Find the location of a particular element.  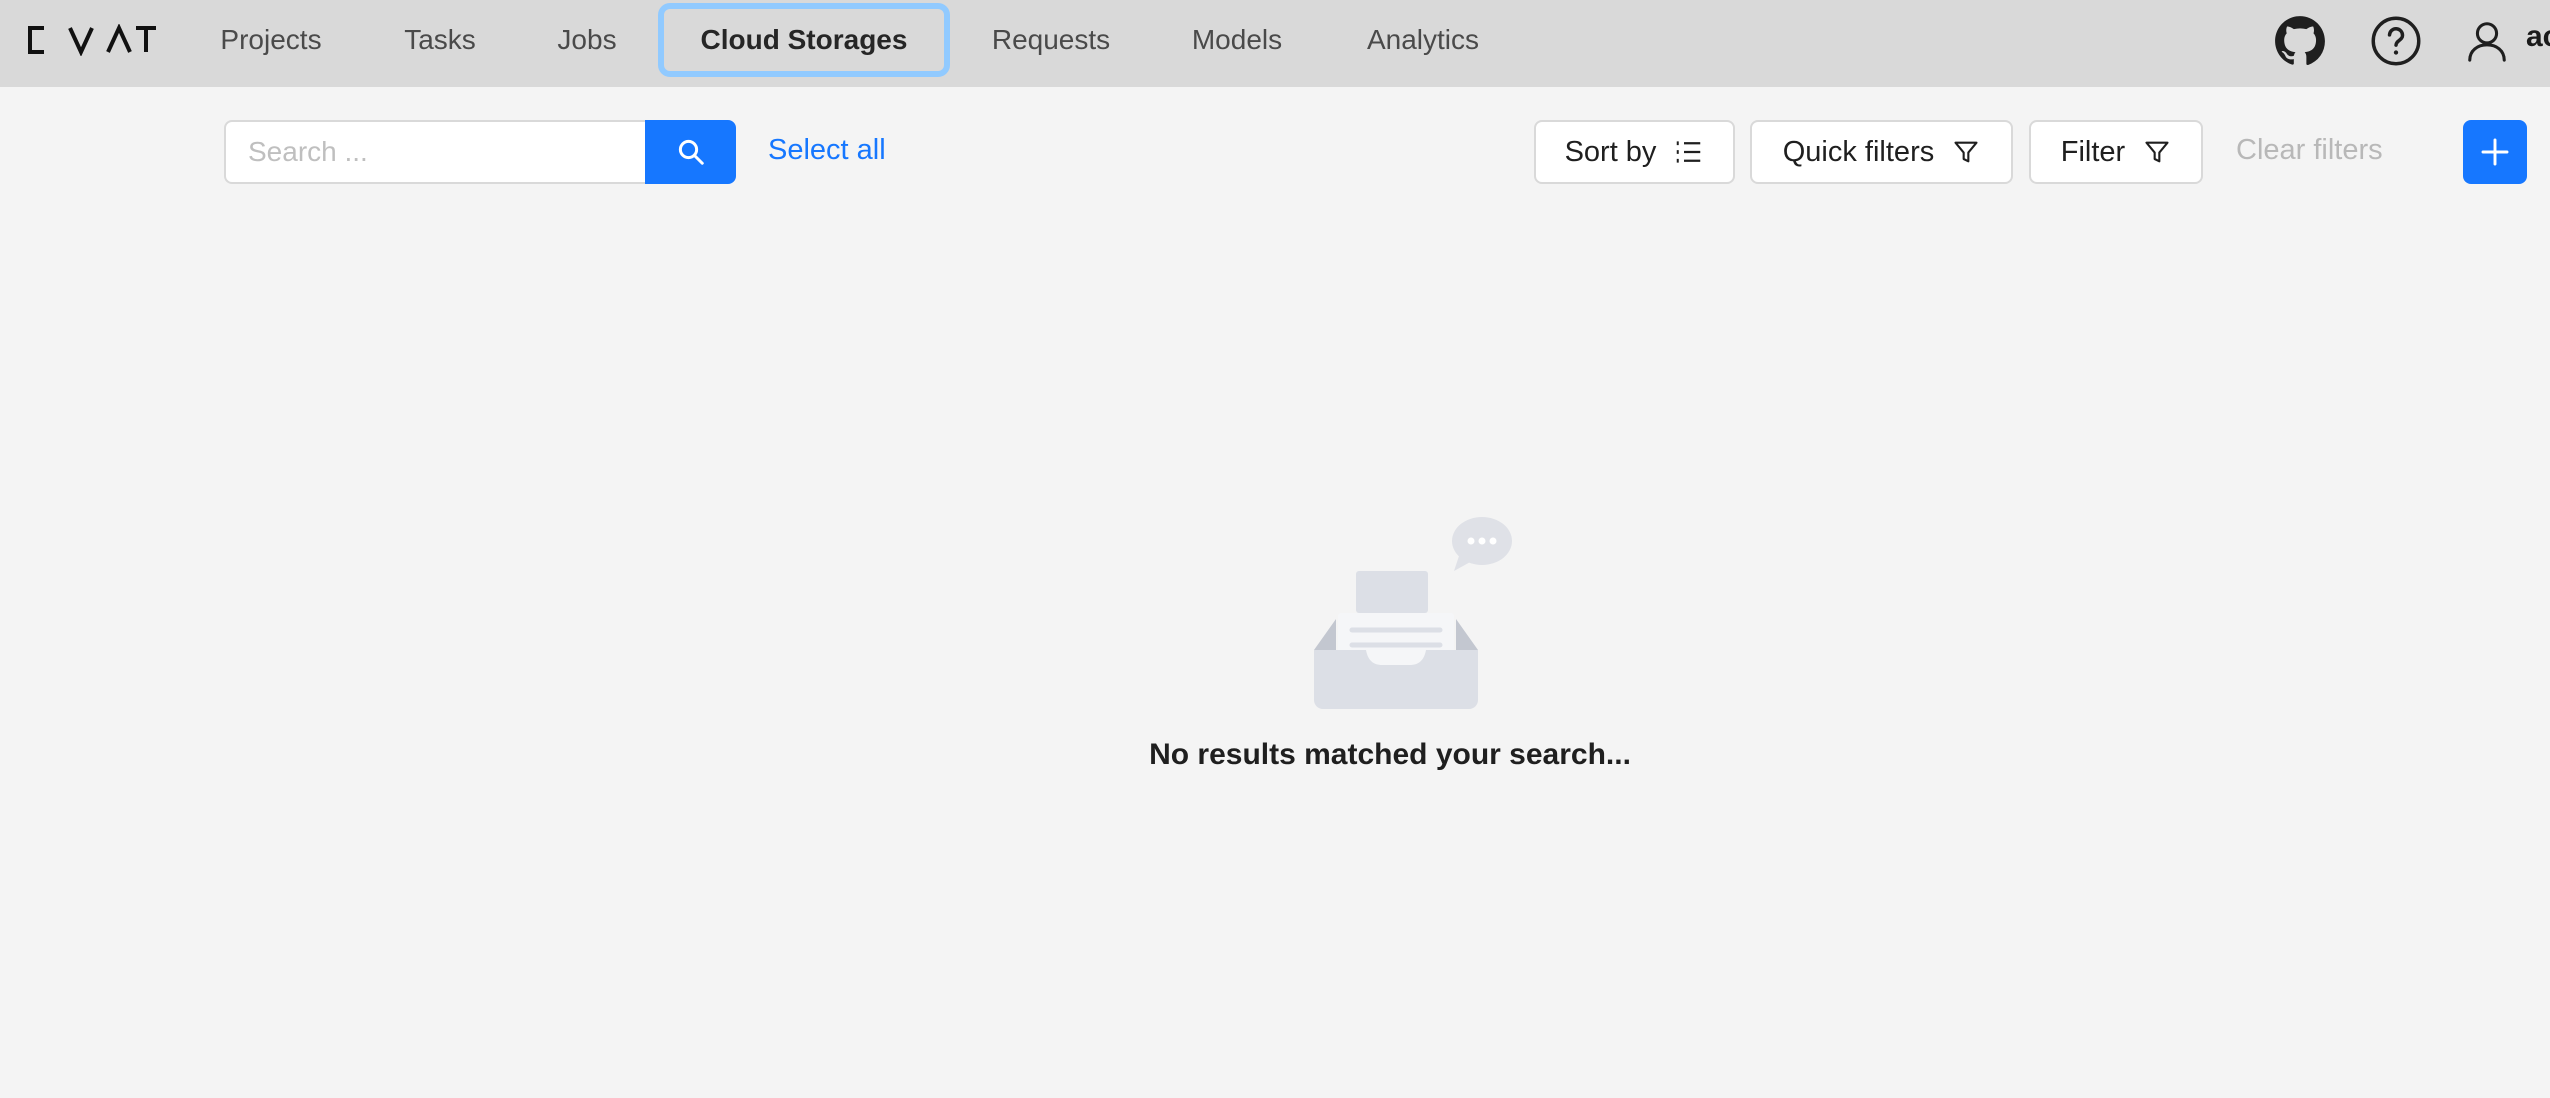

sort-by-label: Sort by is located at coordinates (1610, 151).